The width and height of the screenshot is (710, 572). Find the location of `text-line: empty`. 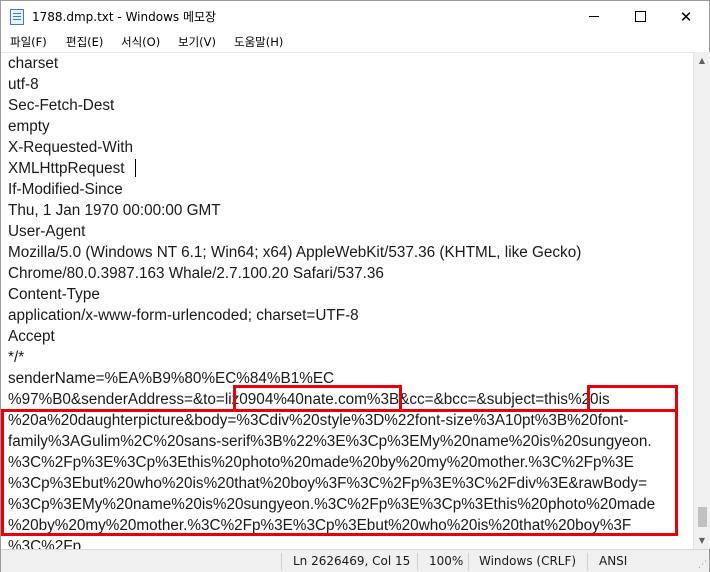

text-line: empty is located at coordinates (29, 126).